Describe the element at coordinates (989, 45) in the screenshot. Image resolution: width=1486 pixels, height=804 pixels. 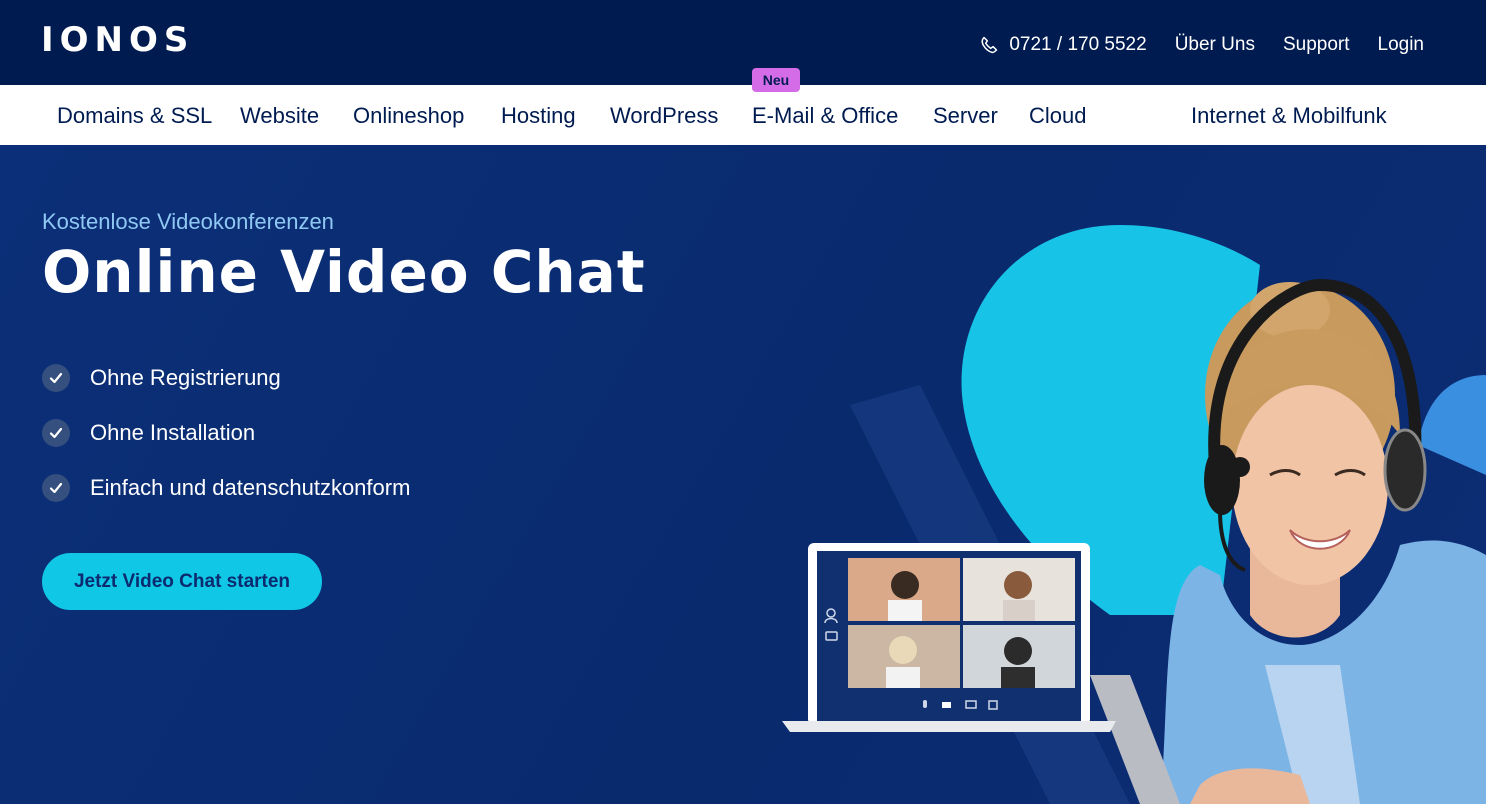
I see `phone-icon` at that location.